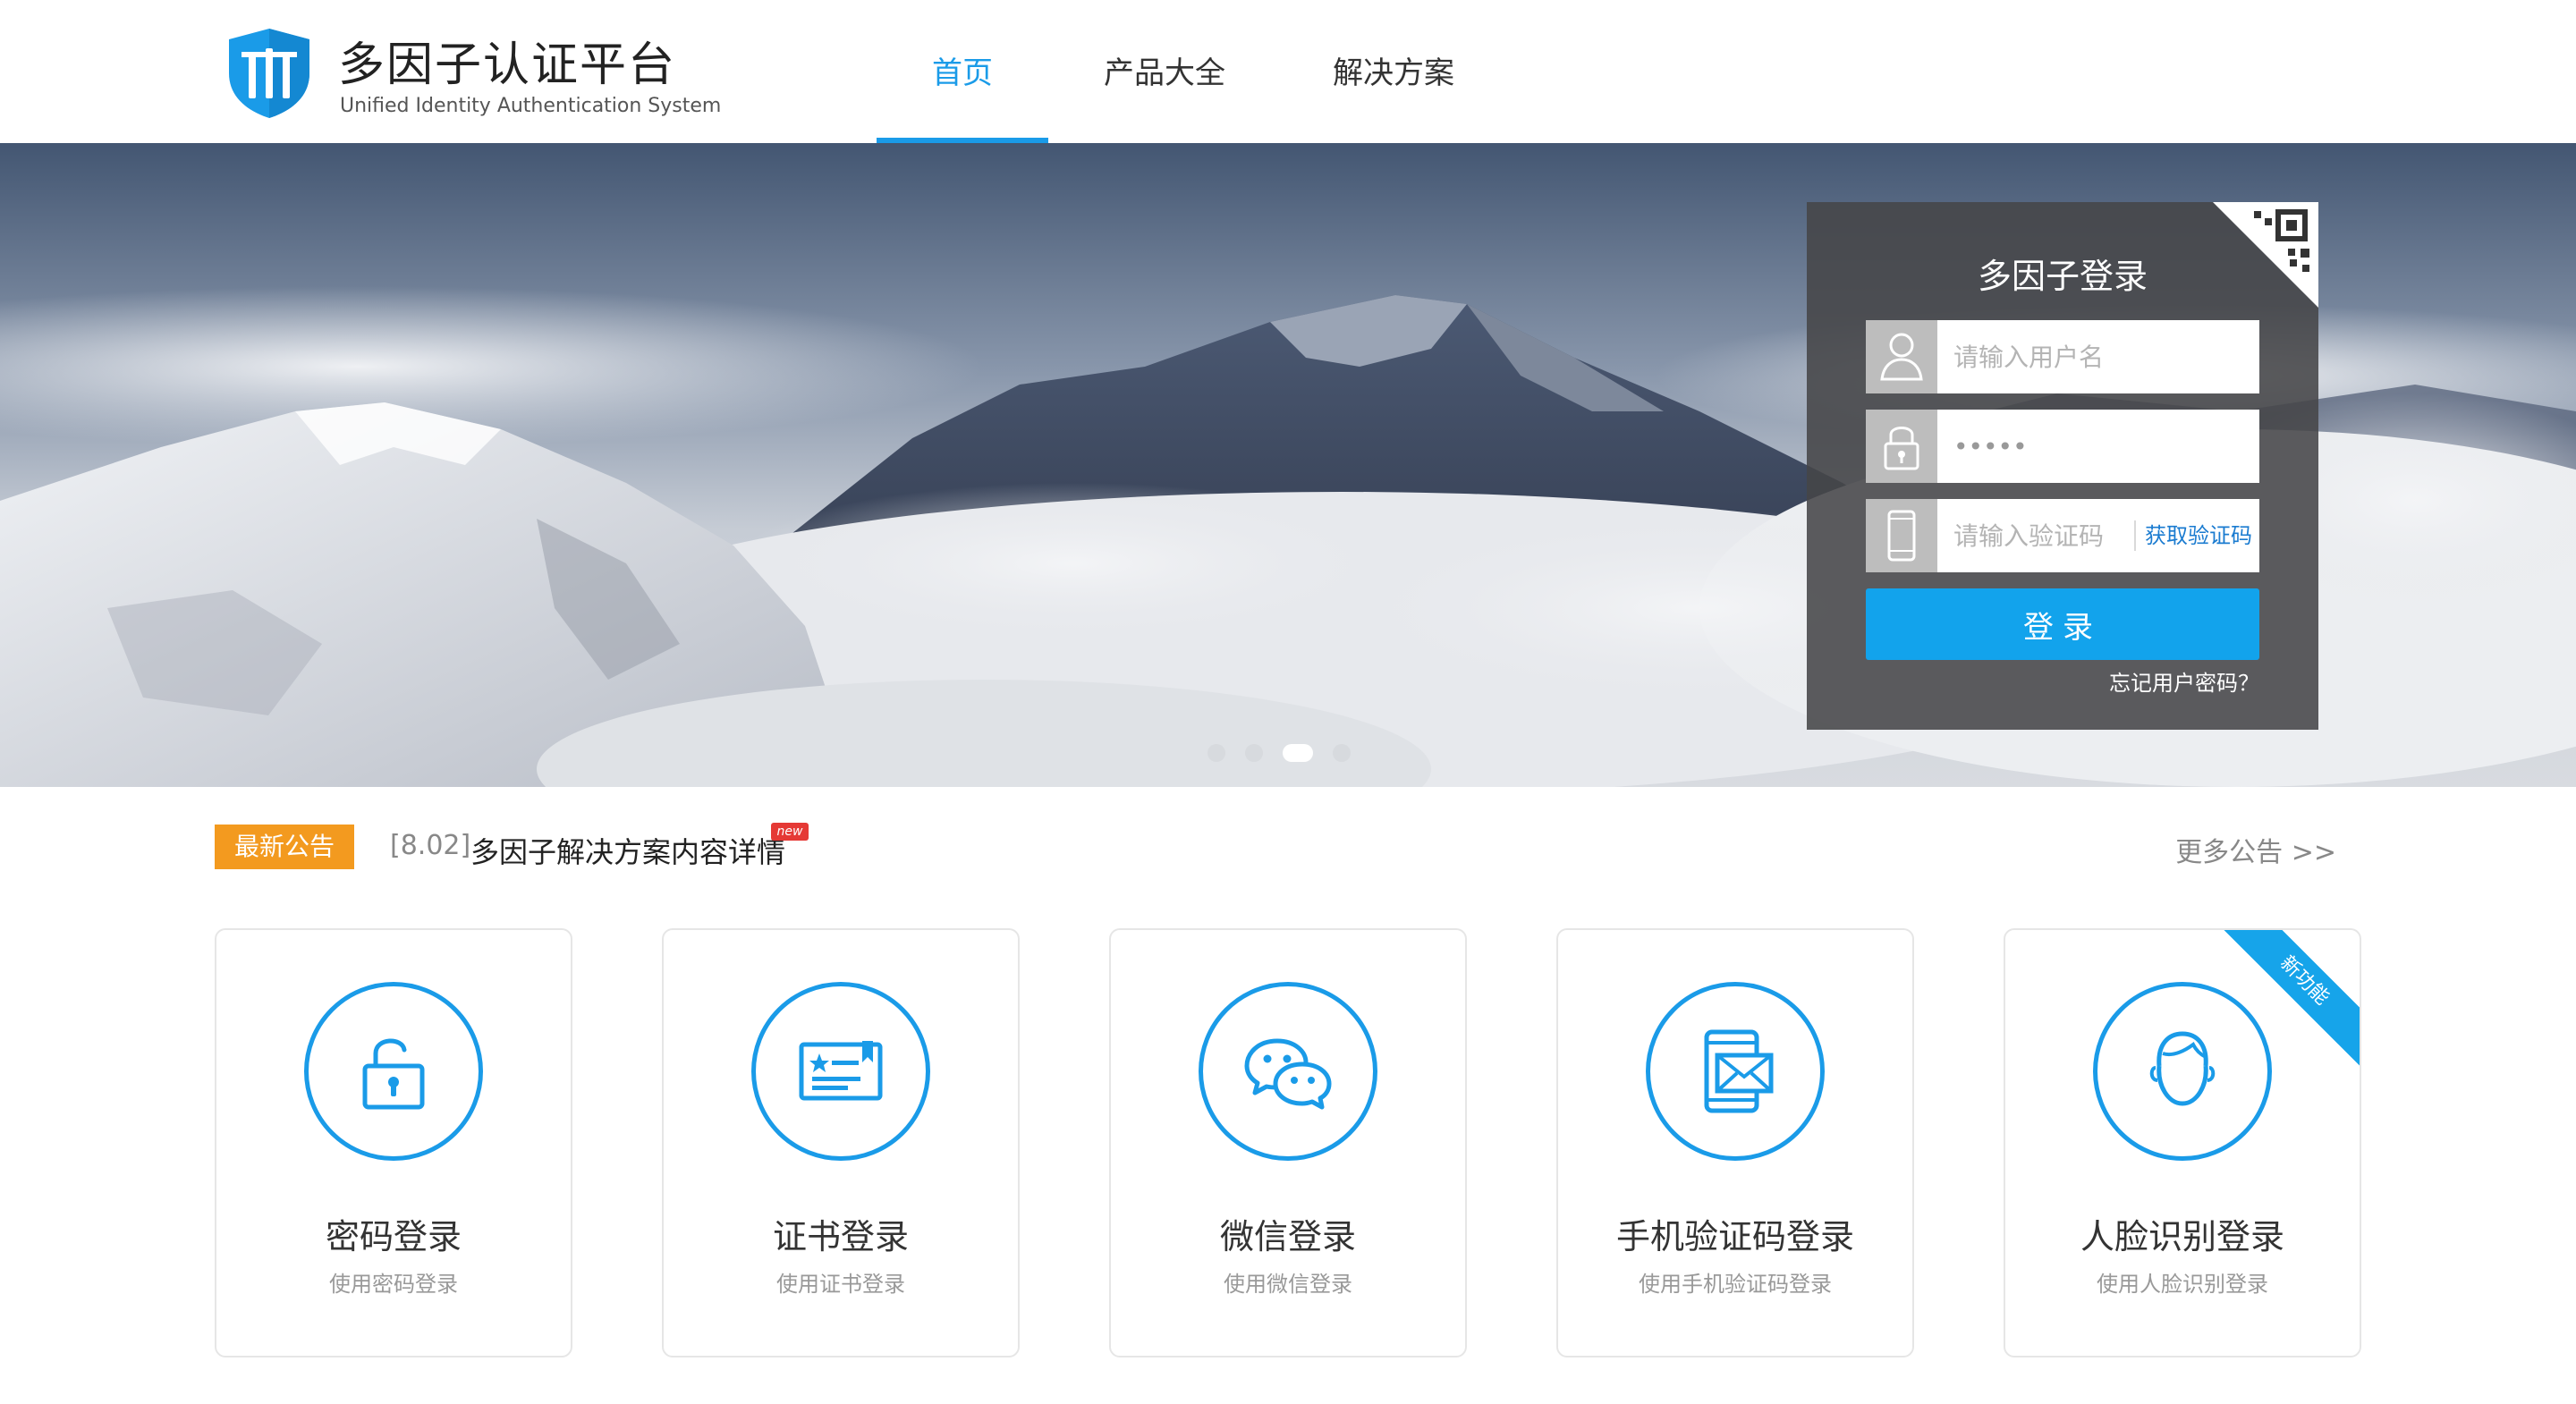 The height and width of the screenshot is (1404, 2576). I want to click on card-subtitle: 使用微信登录, so click(1288, 1284).